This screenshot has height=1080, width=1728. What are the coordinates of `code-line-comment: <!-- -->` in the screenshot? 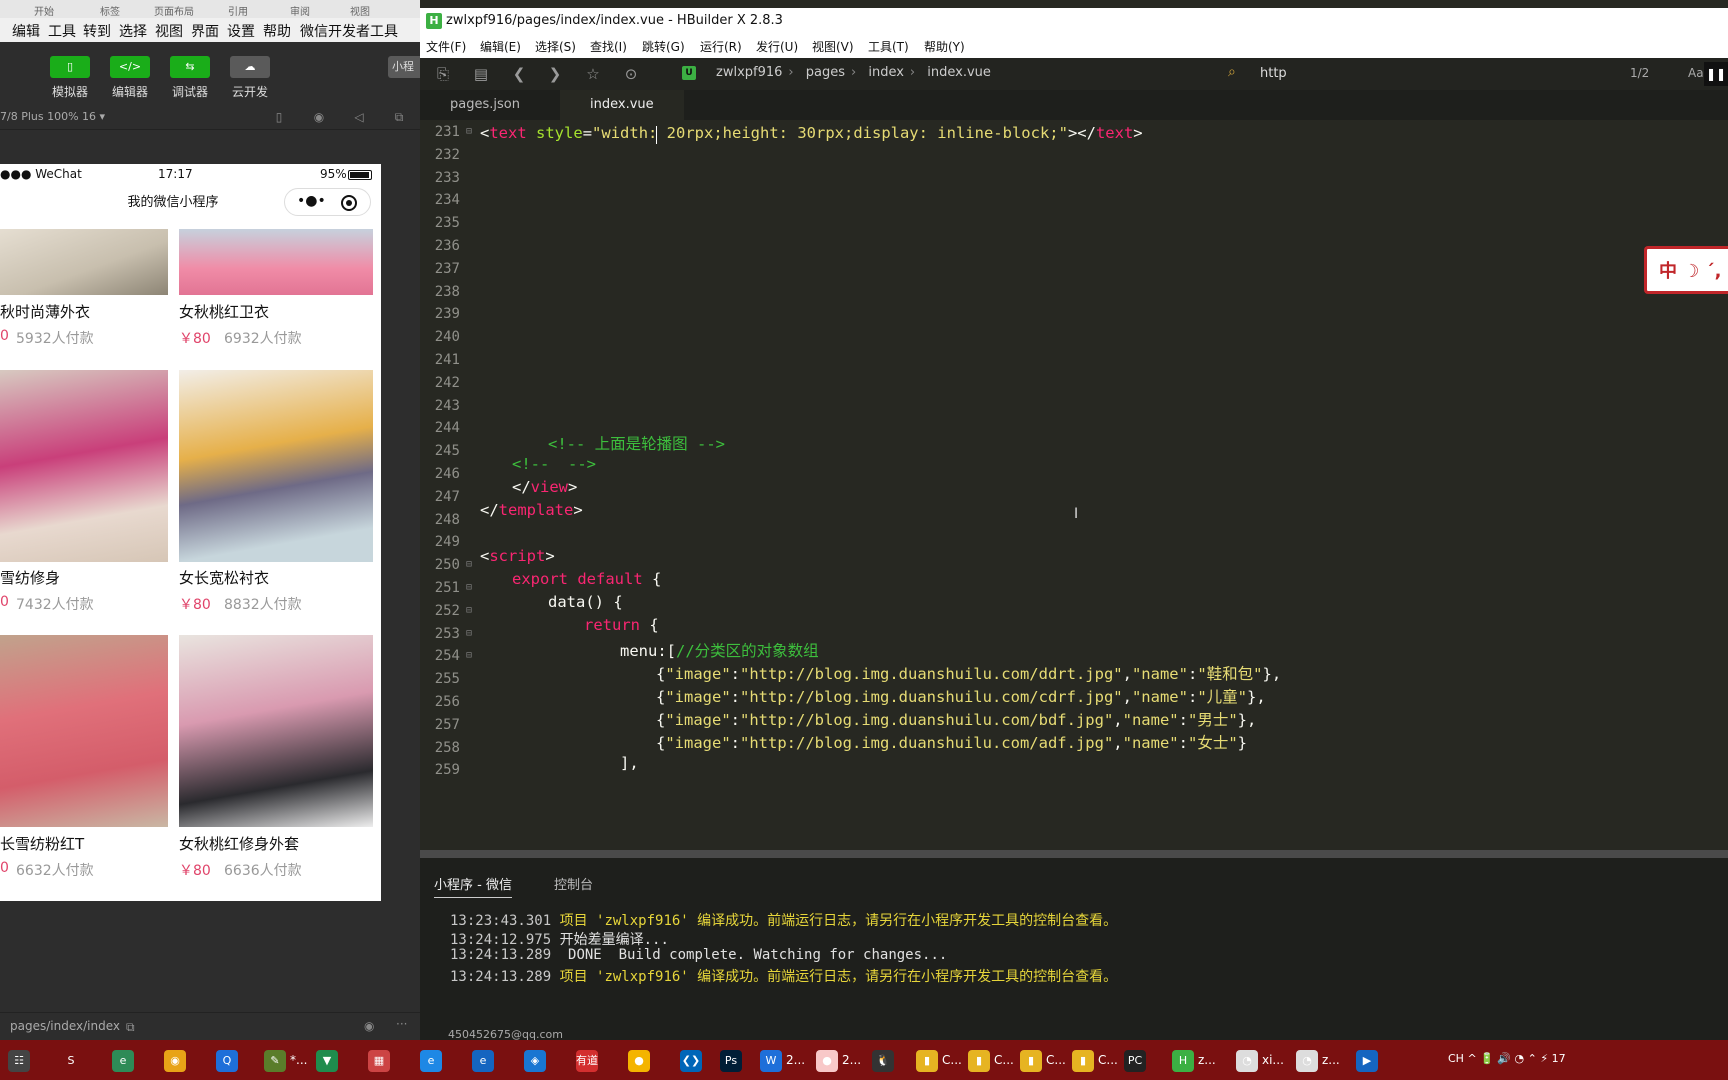 It's located at (554, 464).